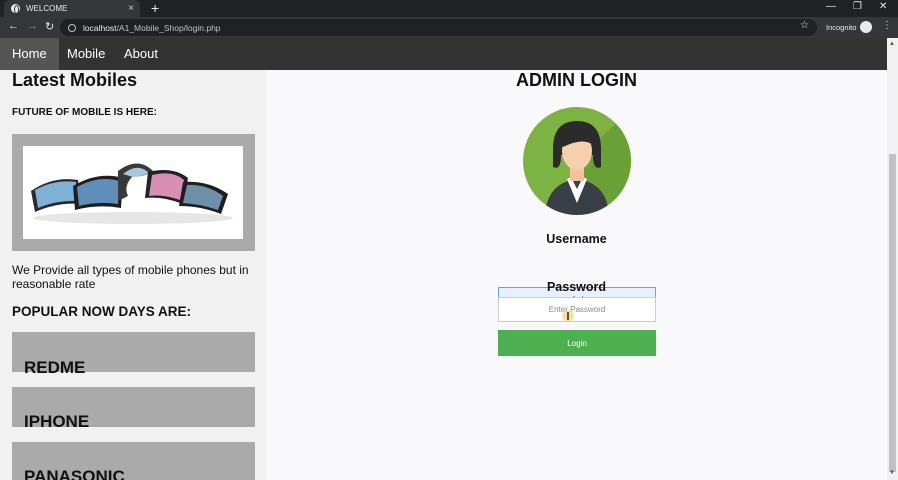 The width and height of the screenshot is (898, 480). I want to click on username-label: Username, so click(576, 239).